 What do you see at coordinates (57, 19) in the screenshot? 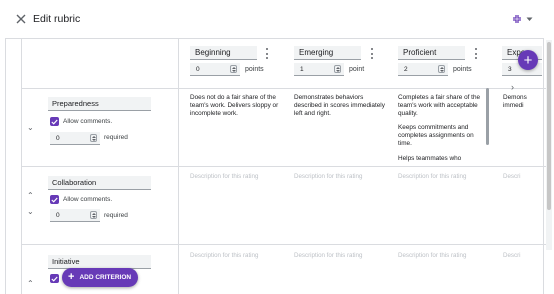
I see `page-title: Edit rubric` at bounding box center [57, 19].